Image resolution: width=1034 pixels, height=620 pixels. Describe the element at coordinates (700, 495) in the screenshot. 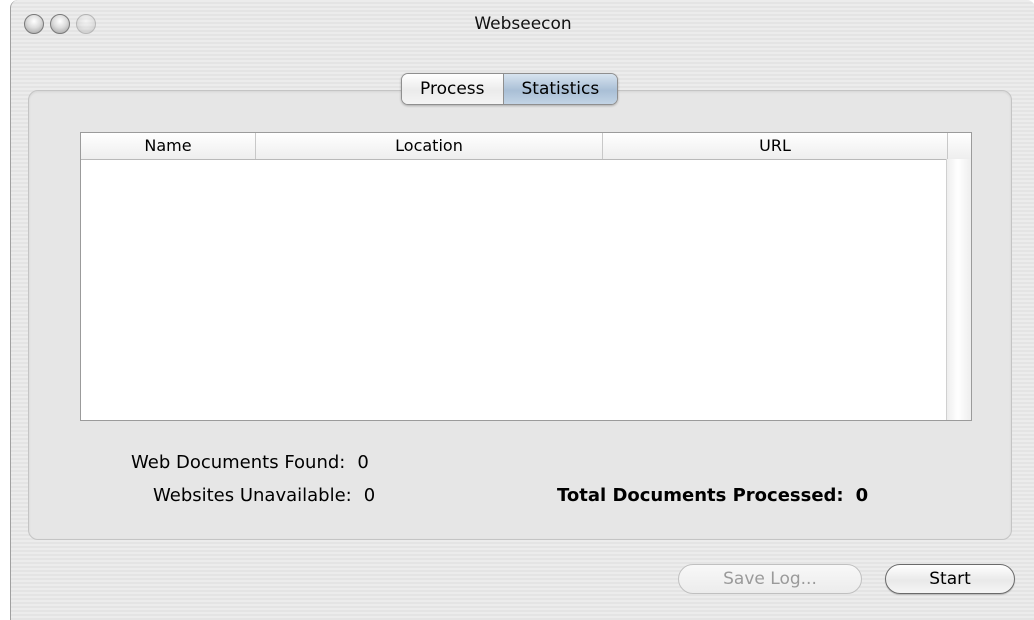

I see `total-documents-processed-label: Total Documents Processed:` at that location.